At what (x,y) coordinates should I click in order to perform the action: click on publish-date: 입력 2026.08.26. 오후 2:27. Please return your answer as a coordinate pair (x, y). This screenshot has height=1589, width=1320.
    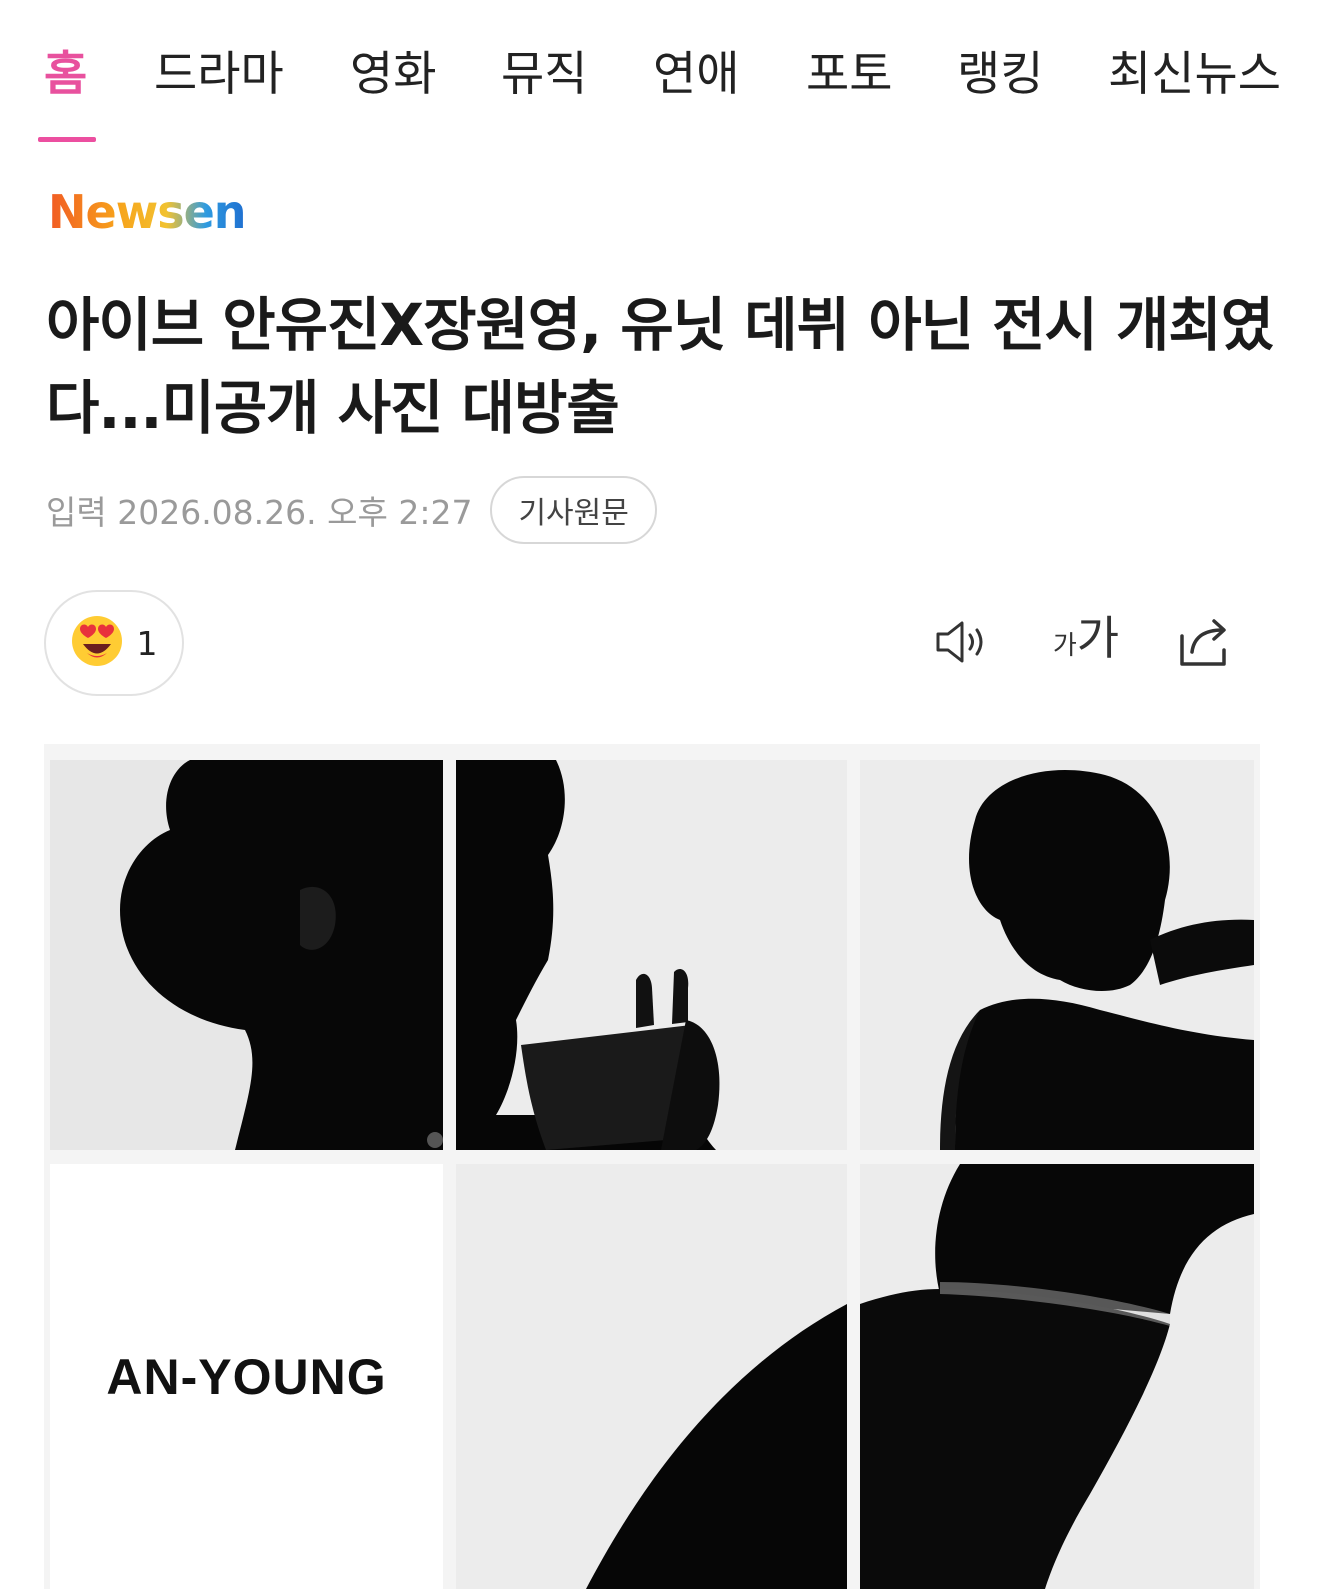
    Looking at the image, I should click on (259, 512).